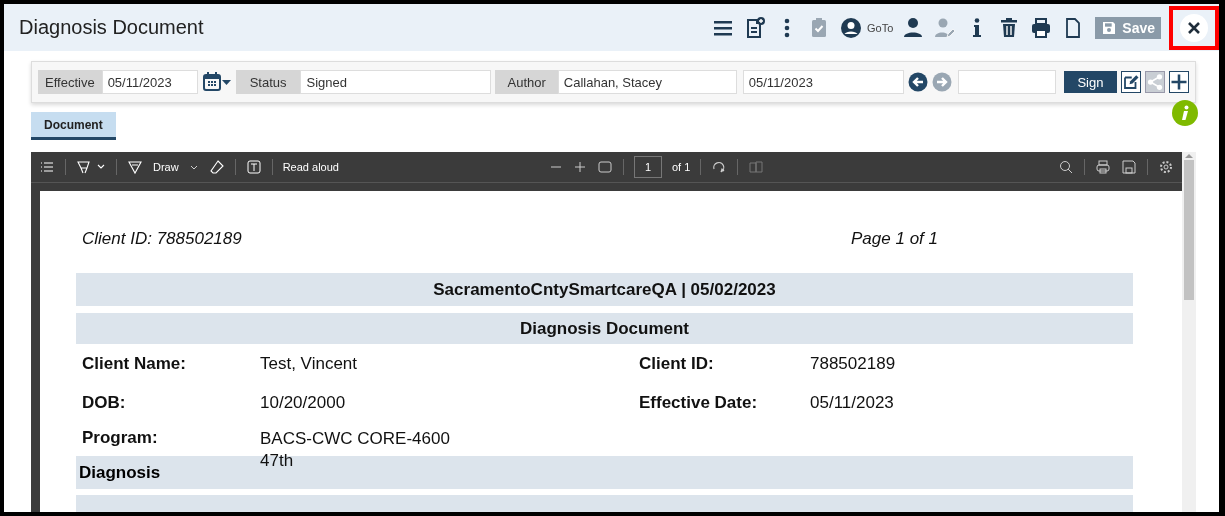 The height and width of the screenshot is (516, 1225). I want to click on search-icon, so click(1066, 167).